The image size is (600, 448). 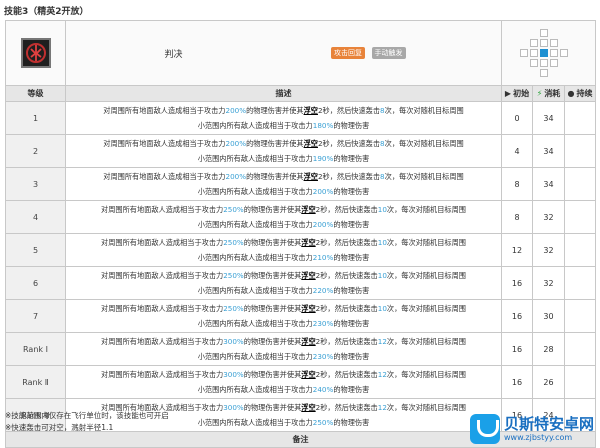 I want to click on skill-header-row: 判决 攻击回复 手动触发, so click(x=301, y=53).